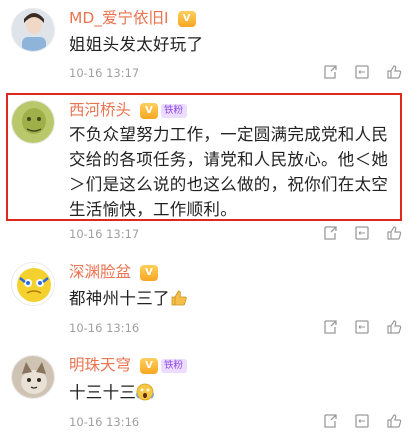  What do you see at coordinates (179, 301) in the screenshot?
I see `thumbs-up-icon` at bounding box center [179, 301].